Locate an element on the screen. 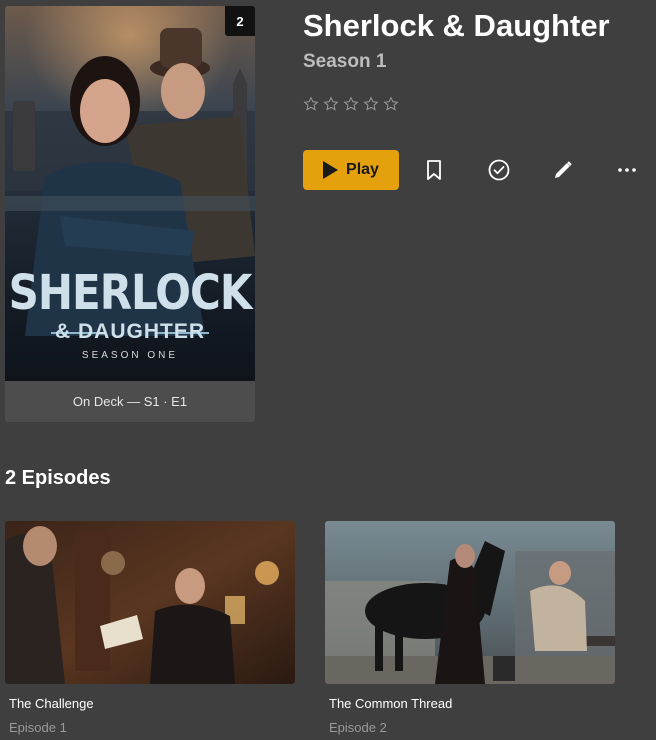 Image resolution: width=656 pixels, height=740 pixels. play-button: Play is located at coordinates (351, 170).